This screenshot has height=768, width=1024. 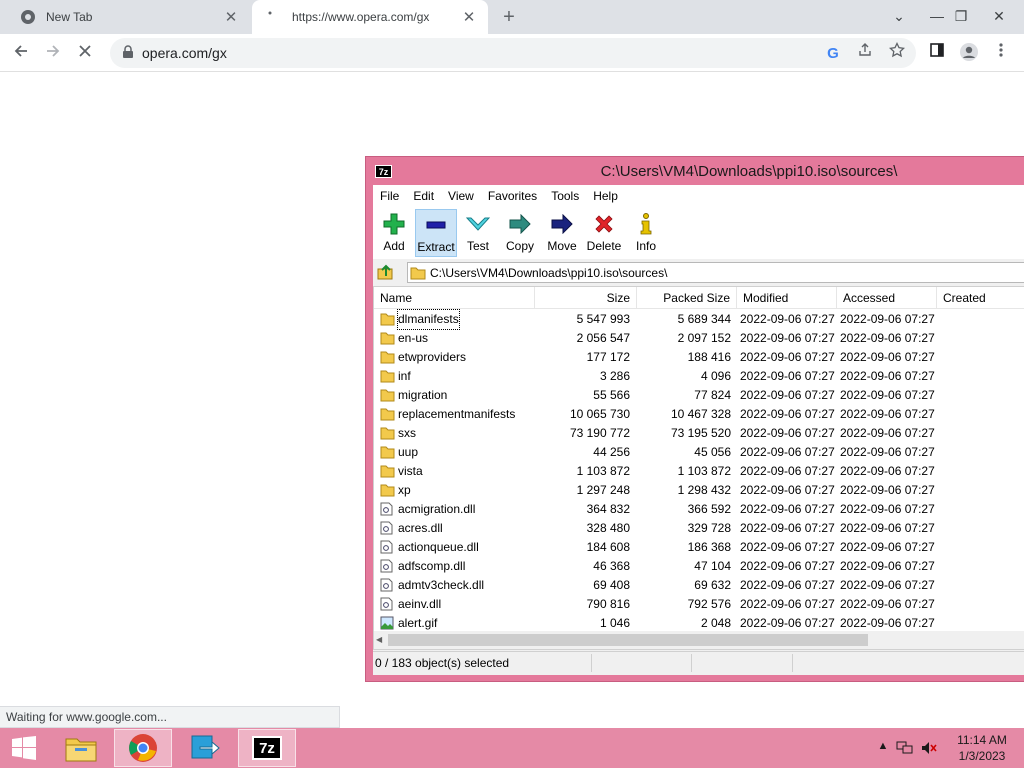 I want to click on start-button, so click(x=24, y=748).